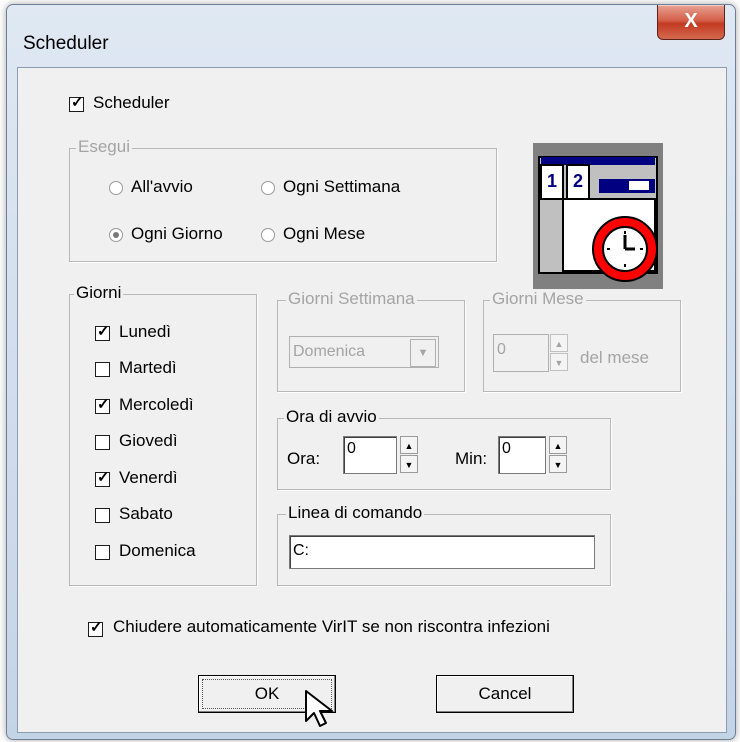  I want to click on giorni-mese-input: 0, so click(521, 353).